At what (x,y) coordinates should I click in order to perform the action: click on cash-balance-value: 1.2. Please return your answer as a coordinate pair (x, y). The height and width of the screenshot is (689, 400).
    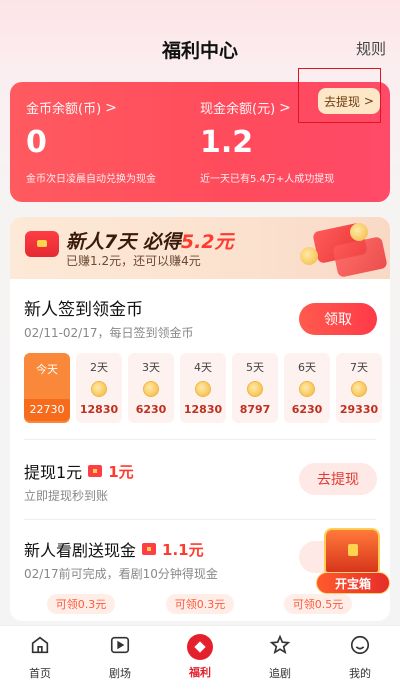
    Looking at the image, I should click on (227, 142).